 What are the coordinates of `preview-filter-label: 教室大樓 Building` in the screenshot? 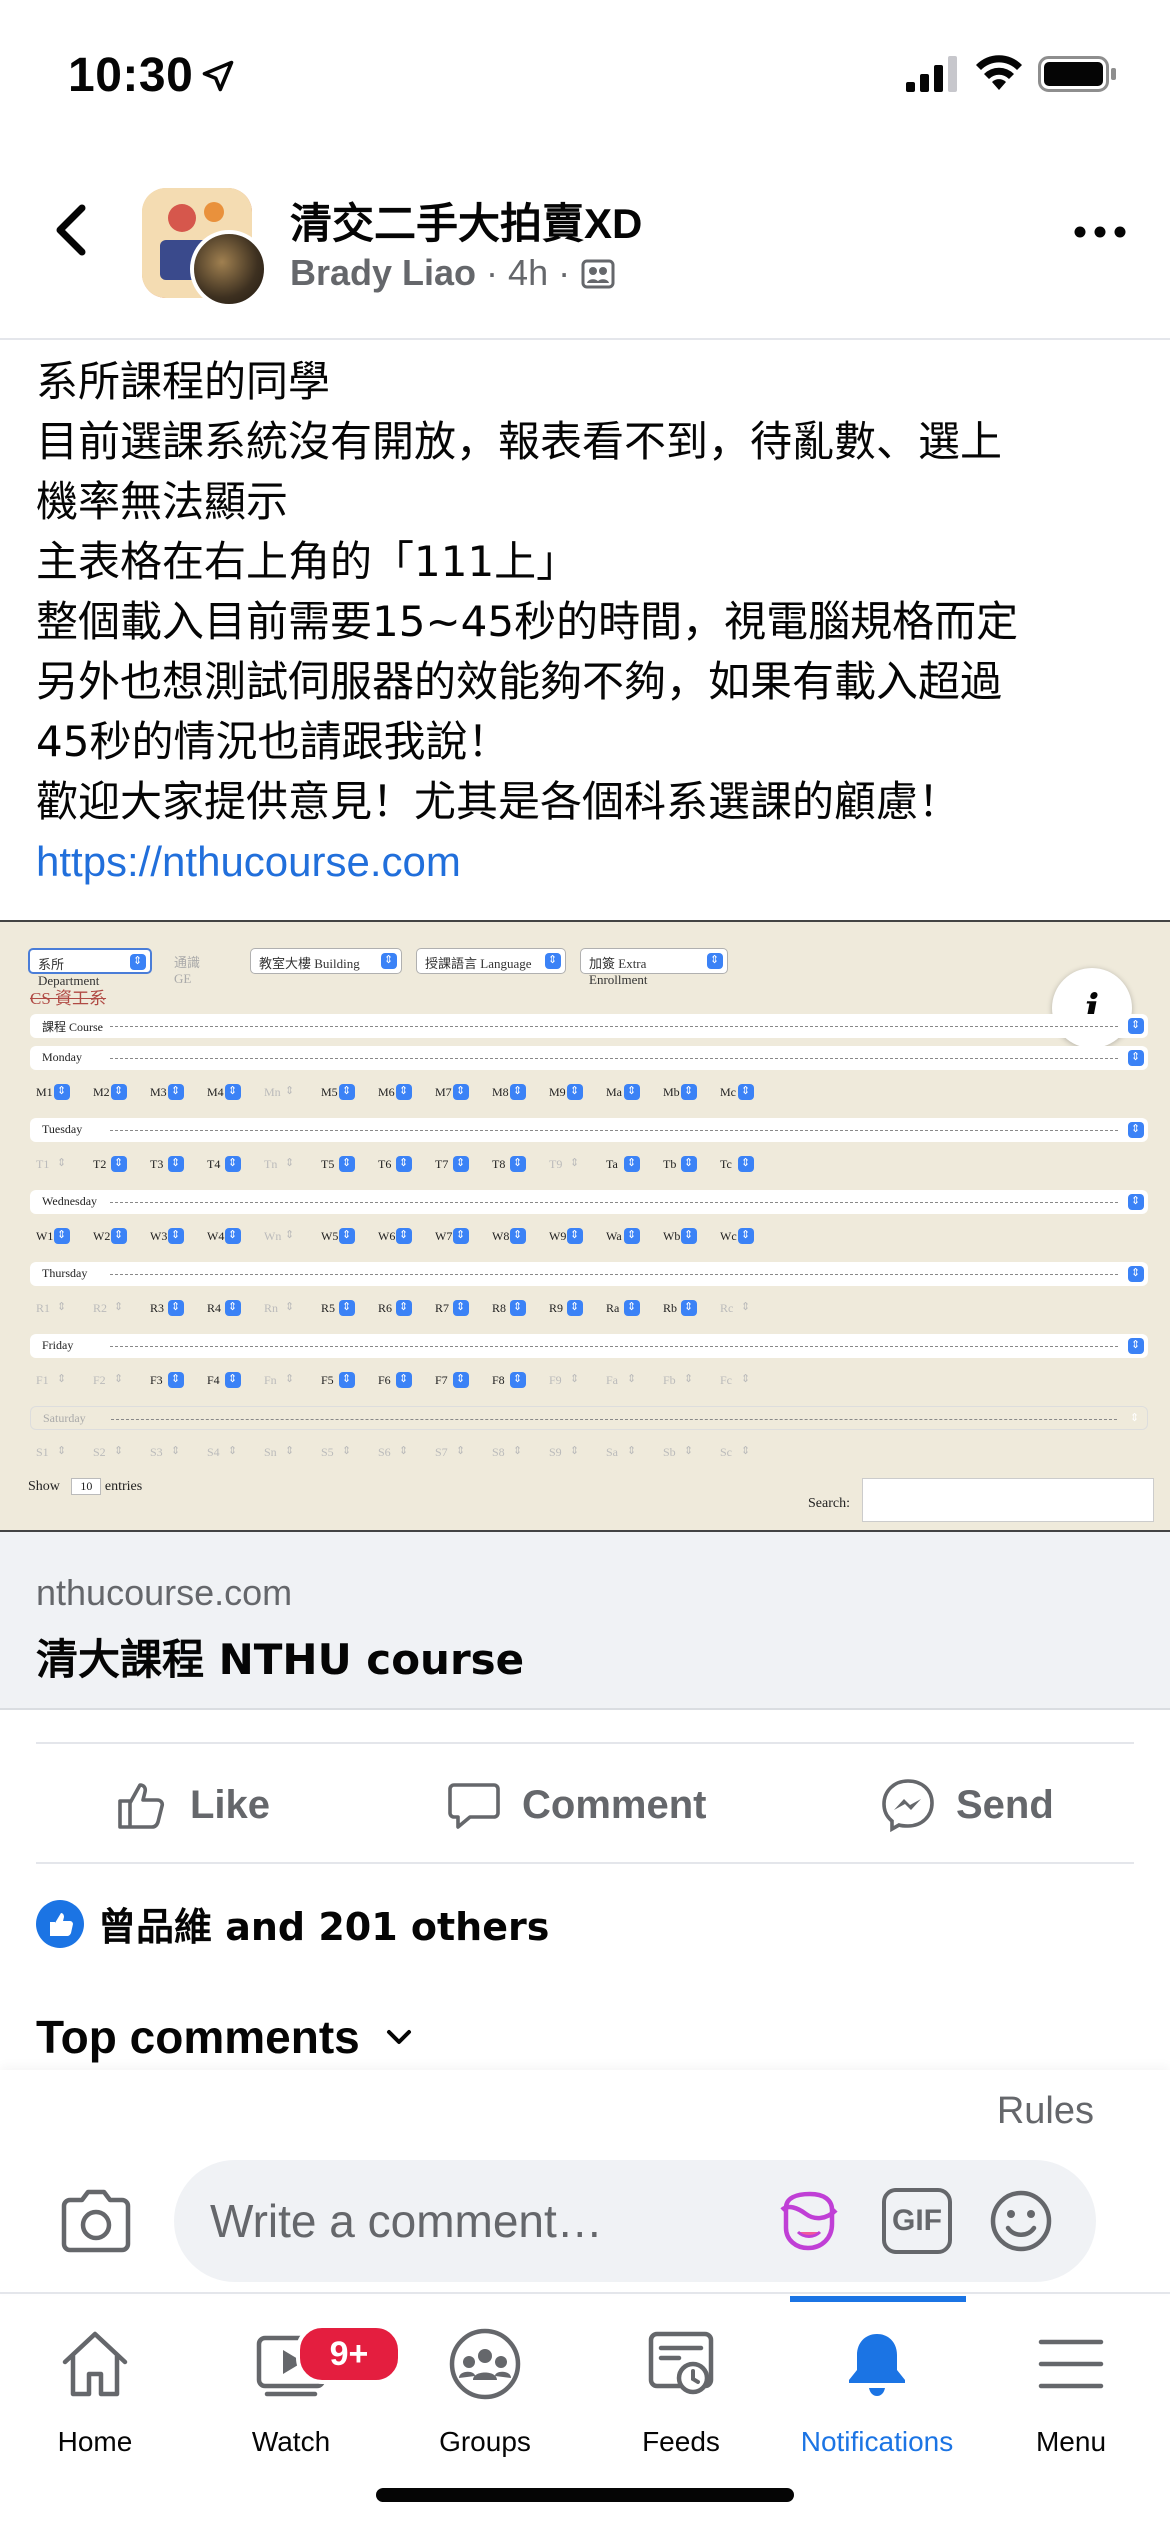 It's located at (309, 963).